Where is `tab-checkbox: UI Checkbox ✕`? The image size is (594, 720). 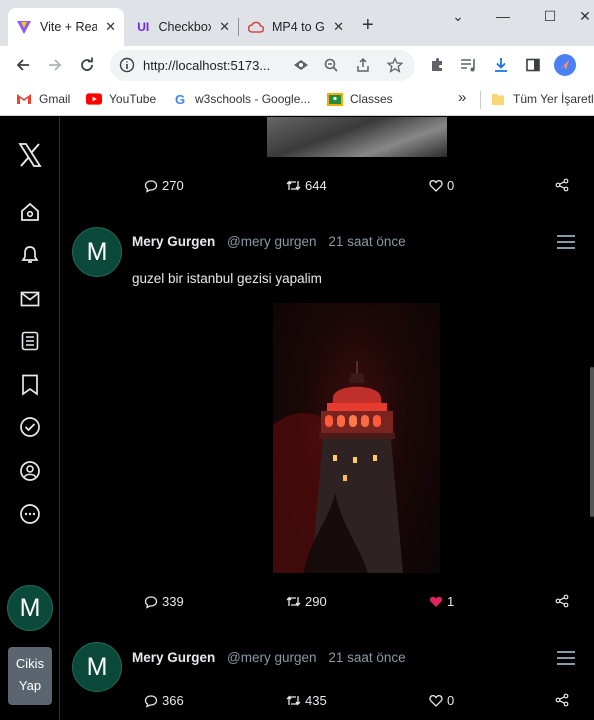
tab-checkbox: UI Checkbox ✕ is located at coordinates (183, 27).